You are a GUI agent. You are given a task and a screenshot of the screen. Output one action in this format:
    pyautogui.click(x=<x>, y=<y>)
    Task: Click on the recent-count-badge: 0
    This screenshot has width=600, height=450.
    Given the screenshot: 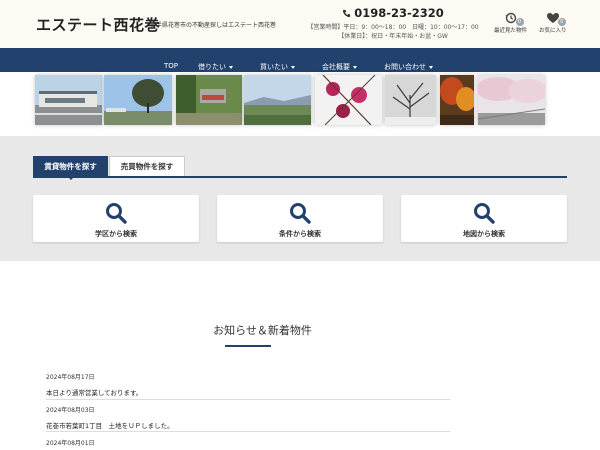 What is the action you would take?
    pyautogui.click(x=519, y=22)
    